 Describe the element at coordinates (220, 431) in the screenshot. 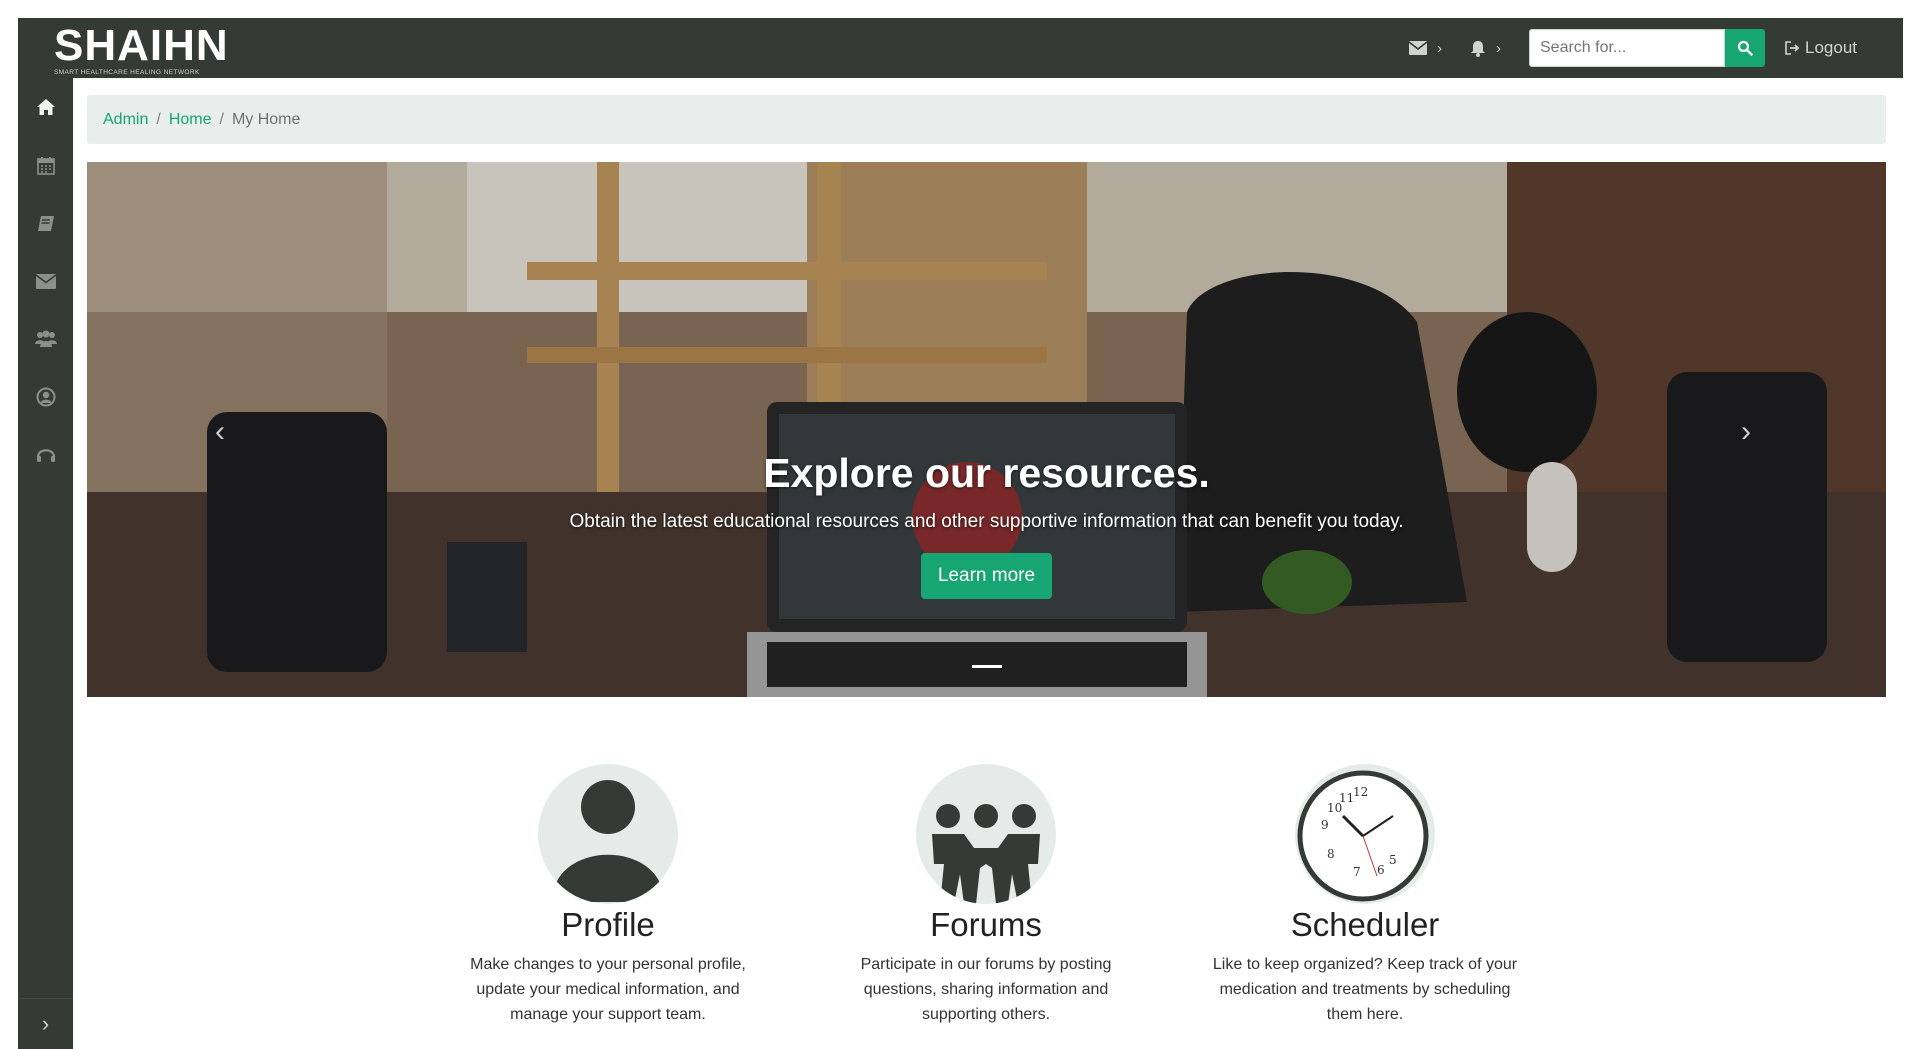

I see `chevron-left-icon: ‹` at that location.